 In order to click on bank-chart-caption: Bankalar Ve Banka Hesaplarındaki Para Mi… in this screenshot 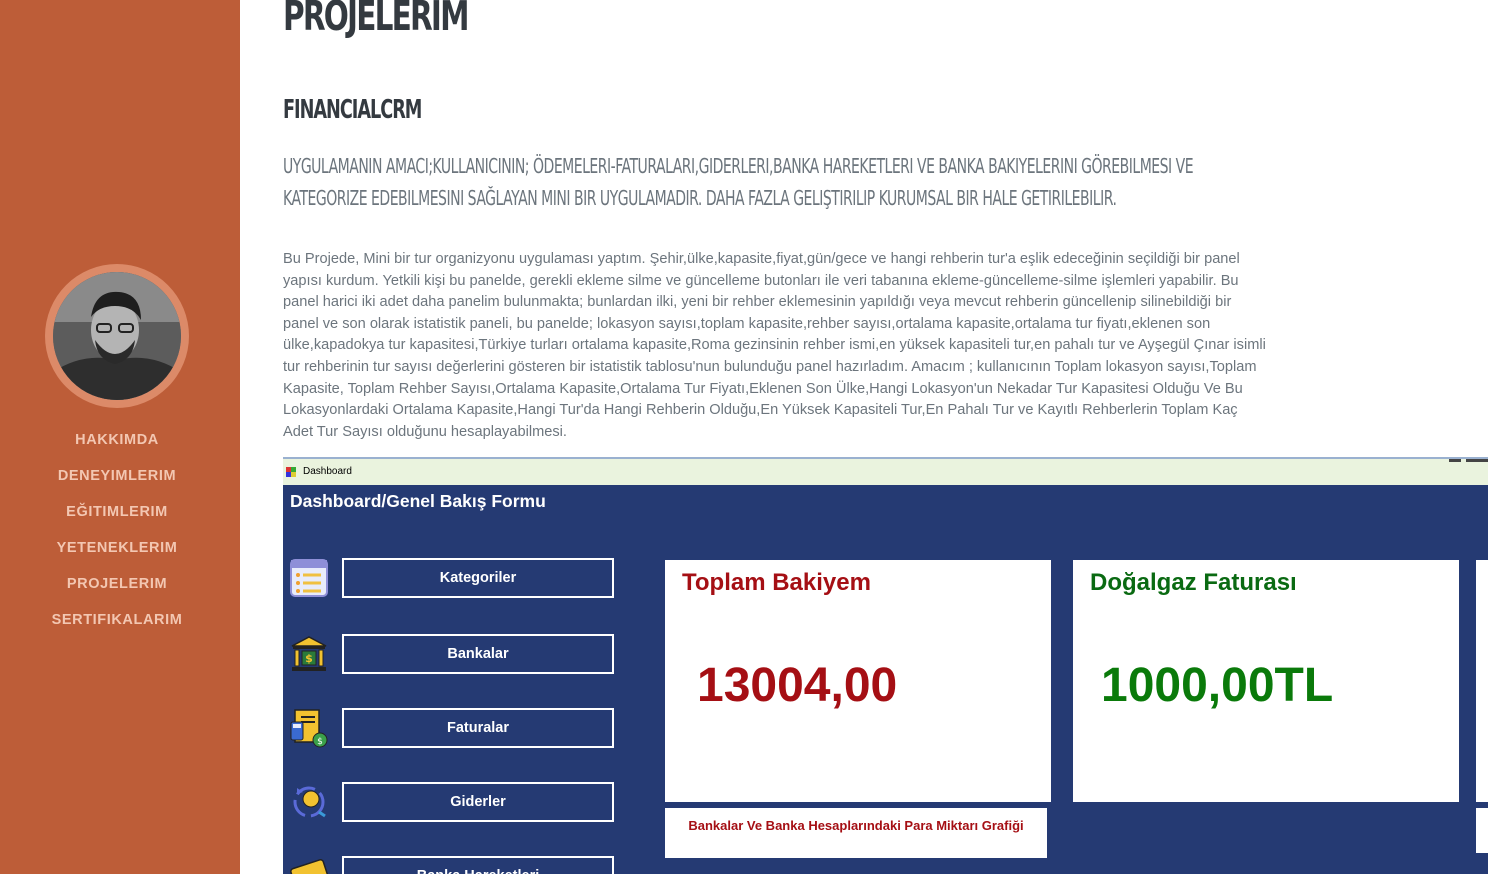, I will do `click(856, 833)`.